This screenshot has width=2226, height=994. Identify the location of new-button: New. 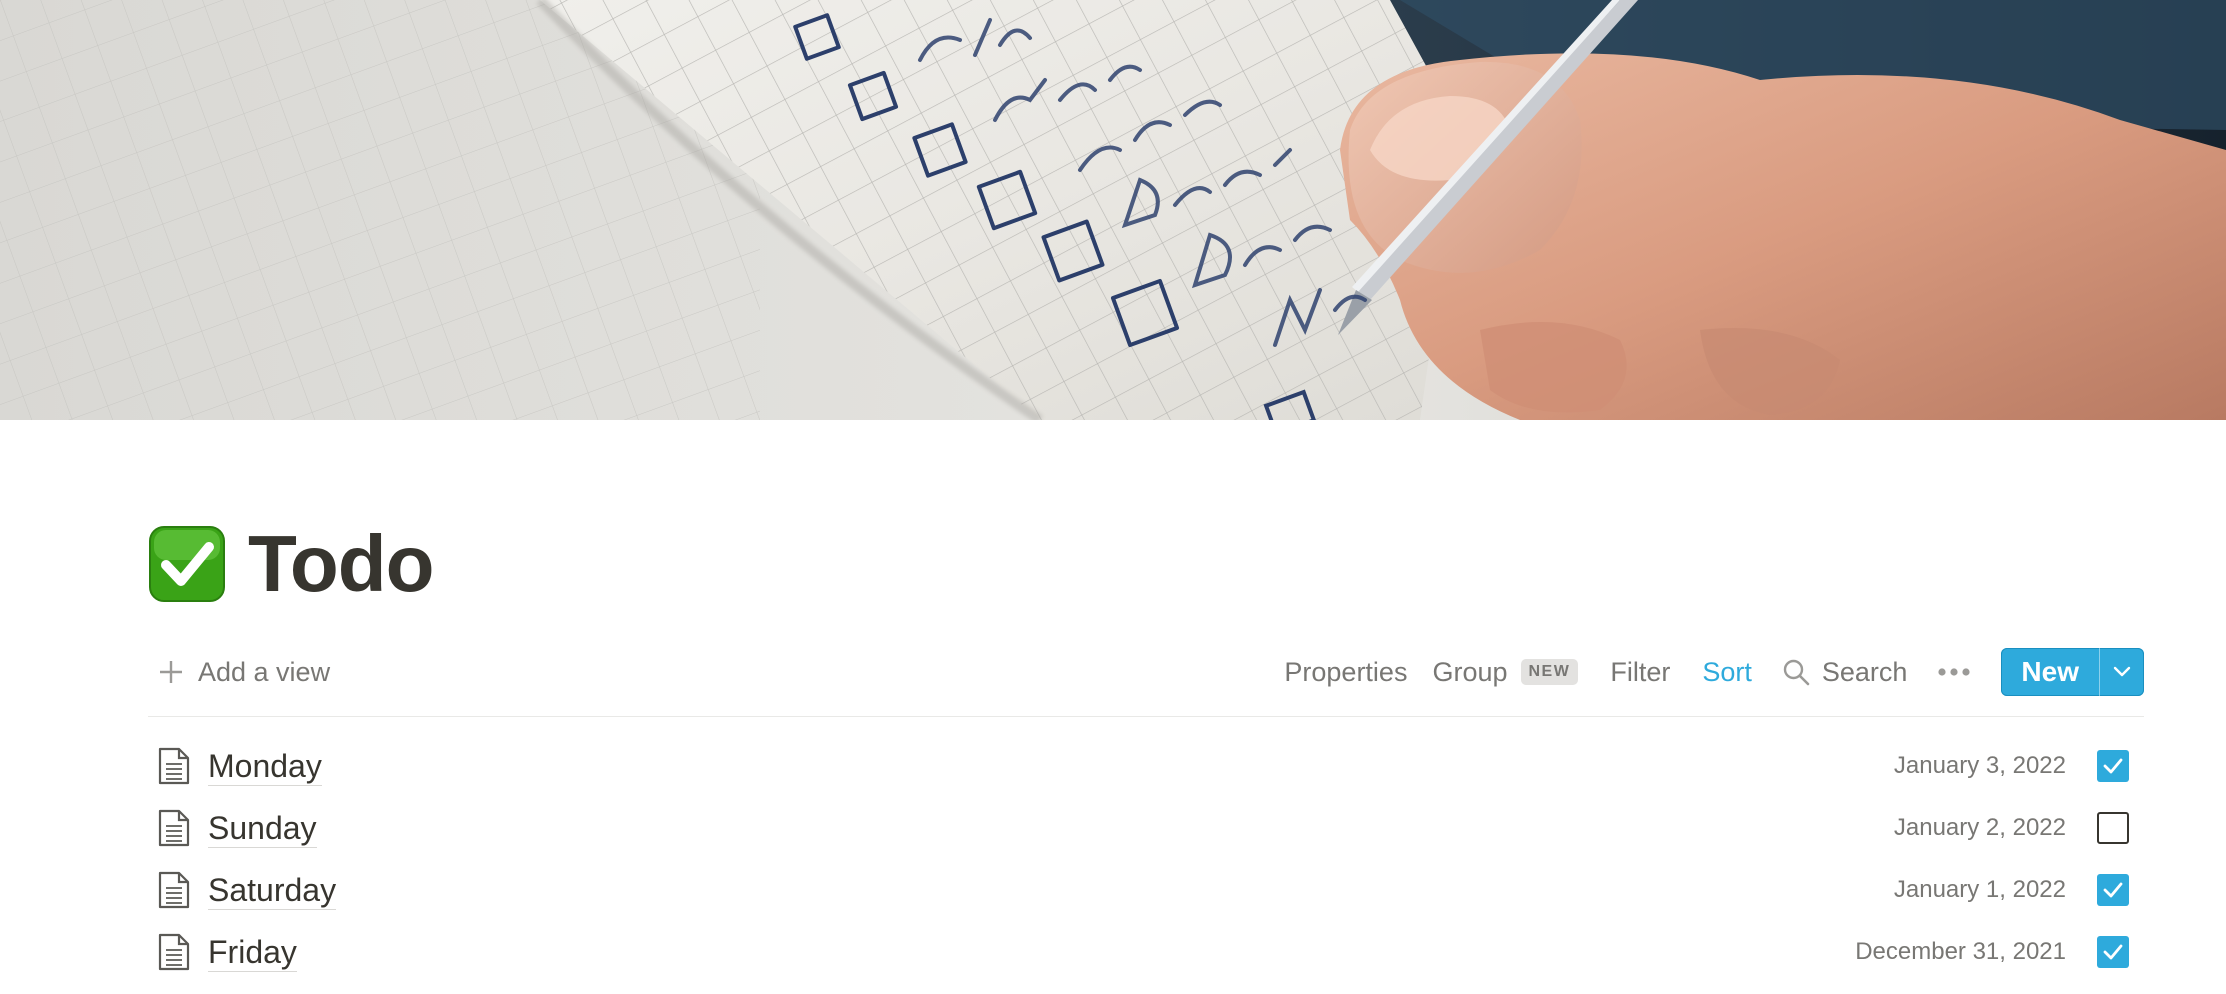
(2050, 672).